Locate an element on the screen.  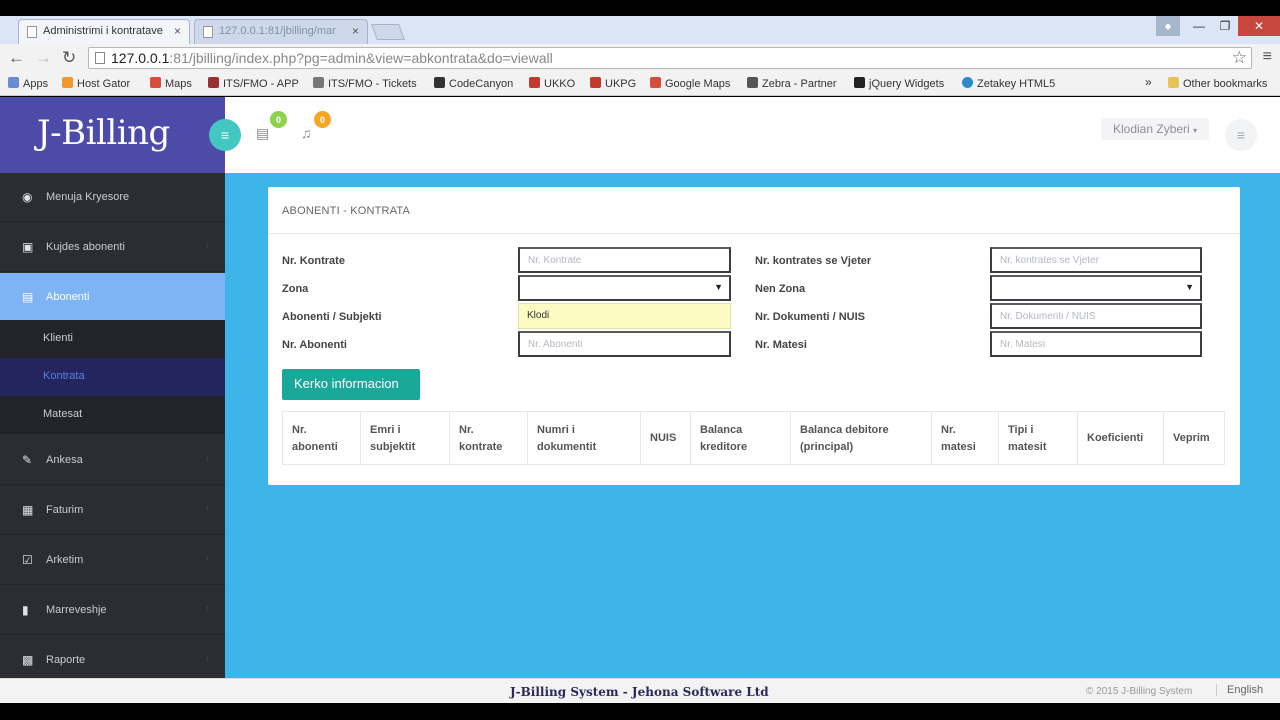
top-header: ≡ ▤ 0 ♫ 0 Klodian Zyberi ▾ ≡ is located at coordinates (744, 135).